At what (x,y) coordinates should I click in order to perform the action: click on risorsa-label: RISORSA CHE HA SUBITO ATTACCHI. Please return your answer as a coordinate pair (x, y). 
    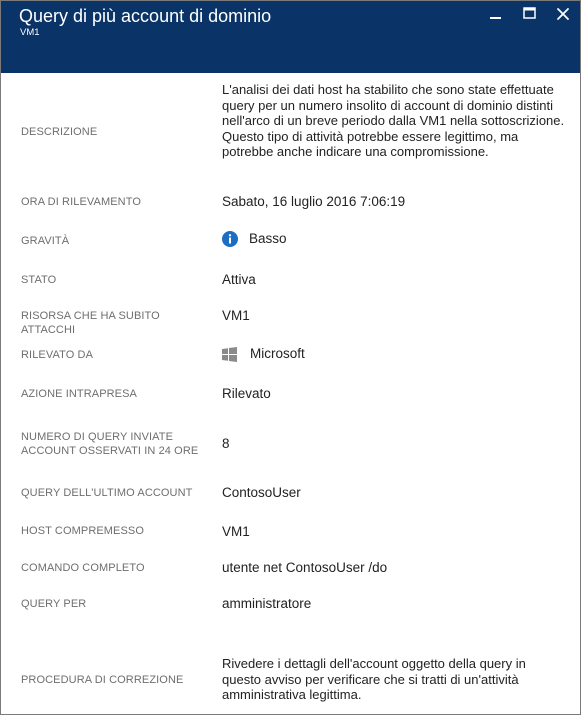
    Looking at the image, I should click on (90, 323).